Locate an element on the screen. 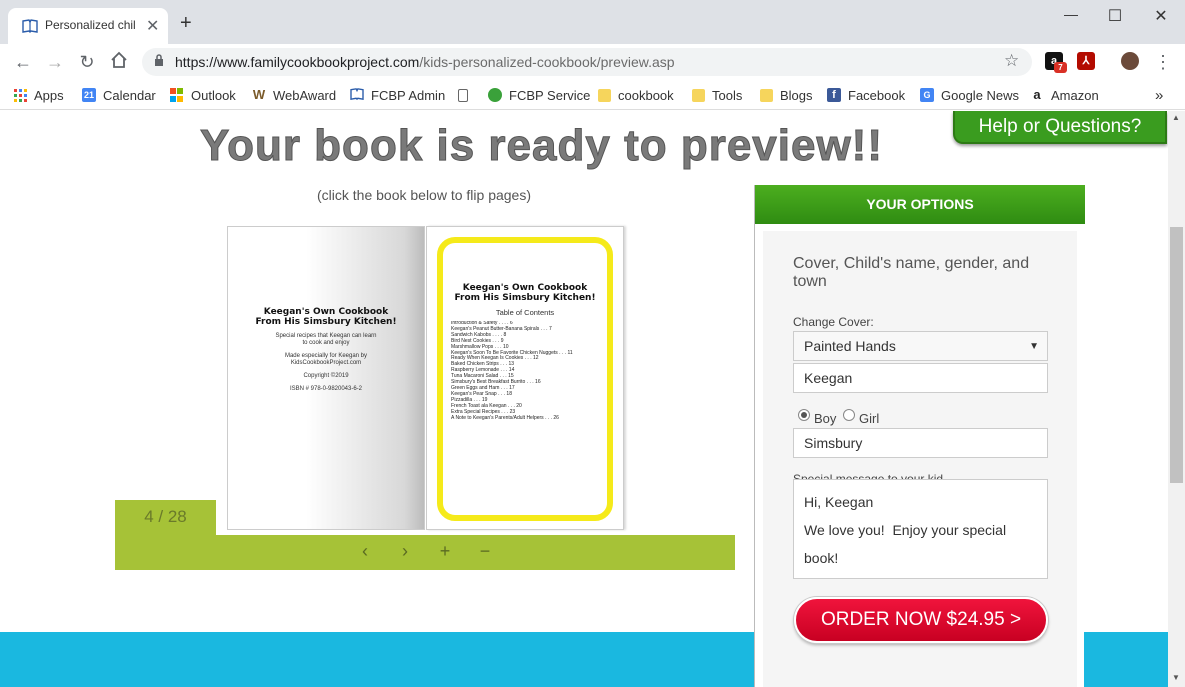 The width and height of the screenshot is (1185, 687). tab-bar: Personalized chil ✕ + — ☐ ✕ is located at coordinates (592, 22).